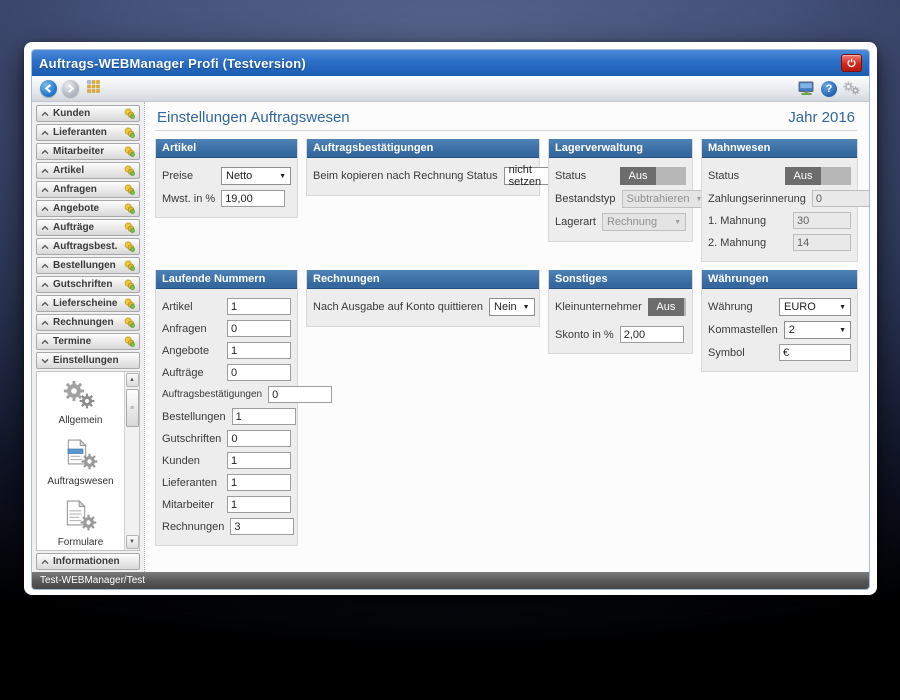 This screenshot has height=700, width=900. What do you see at coordinates (262, 526) in the screenshot?
I see `nummer-rechnungen-input` at bounding box center [262, 526].